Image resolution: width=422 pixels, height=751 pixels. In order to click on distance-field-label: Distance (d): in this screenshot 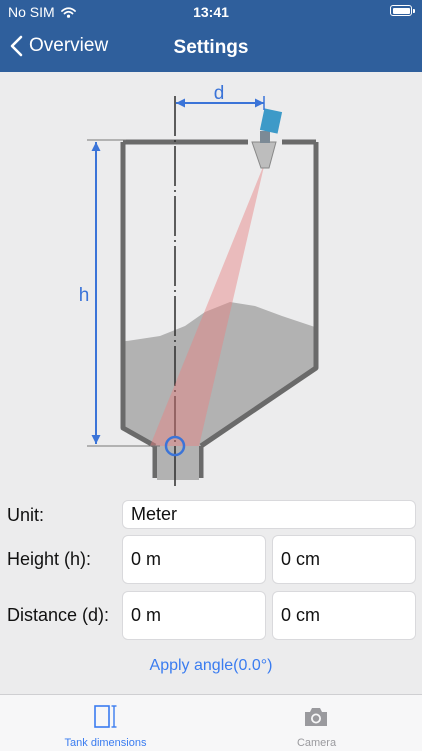, I will do `click(58, 615)`.